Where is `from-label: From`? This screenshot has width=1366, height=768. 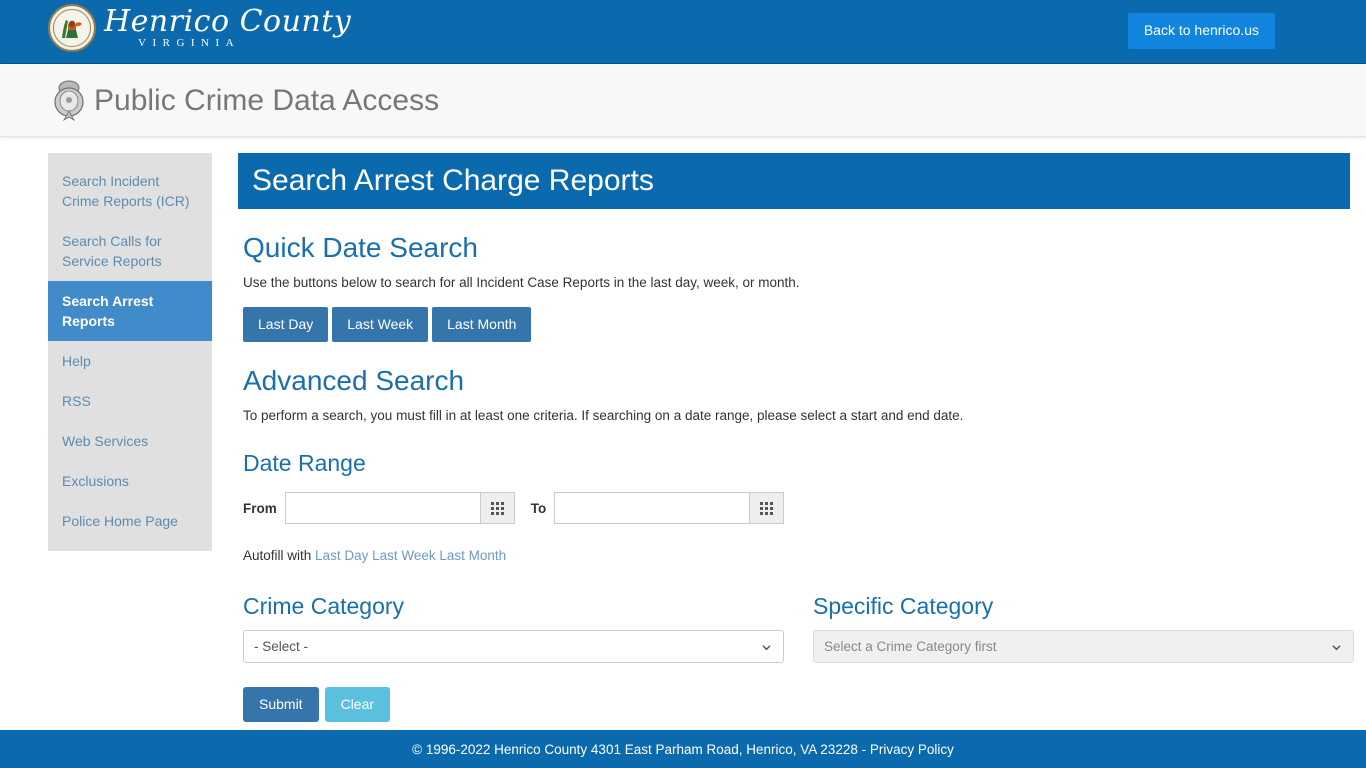
from-label: From is located at coordinates (260, 508).